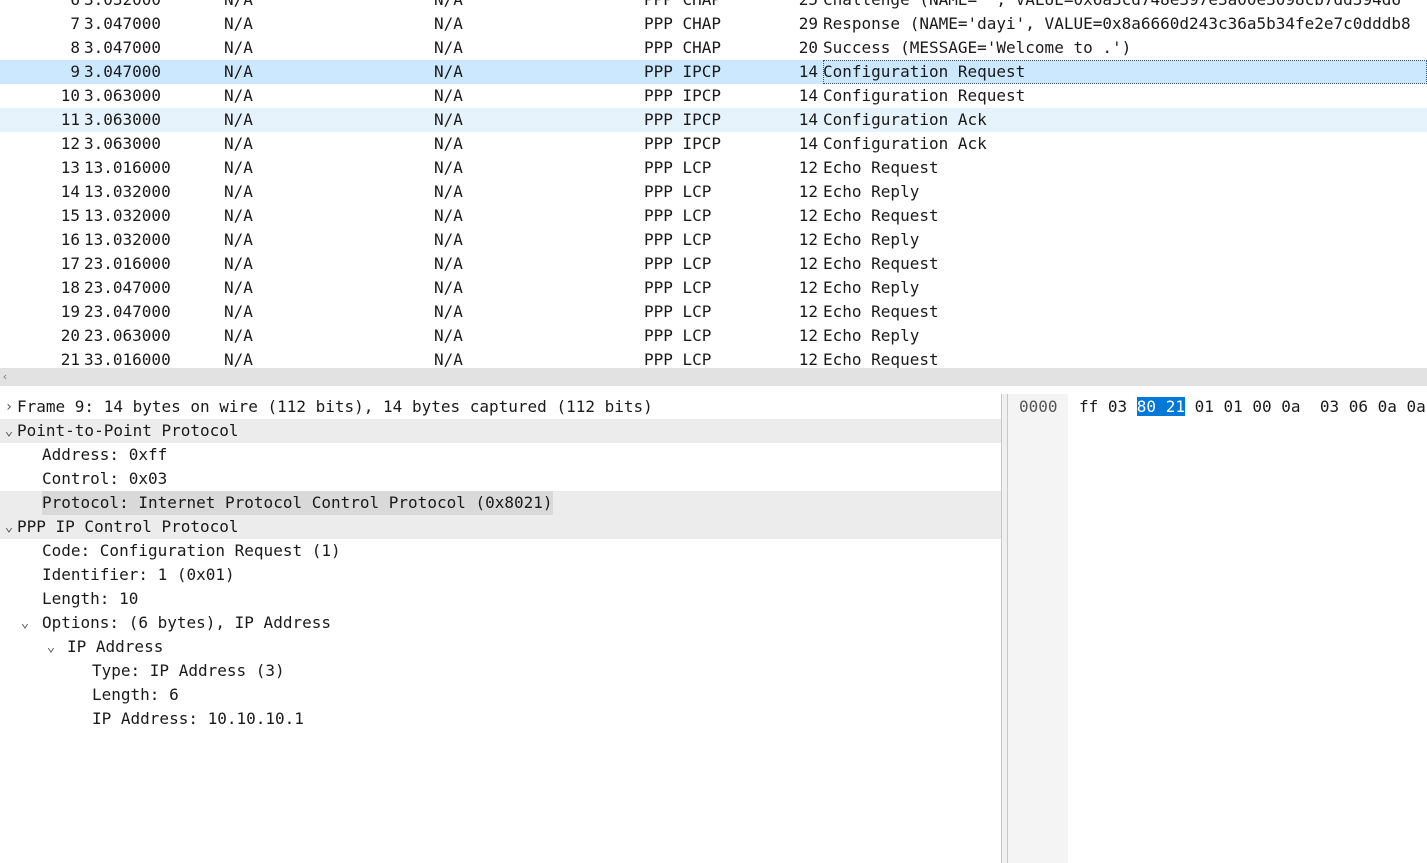 The image size is (1427, 863). What do you see at coordinates (138, 574) in the screenshot?
I see `tree-node-identifier-label: Identifier: 1 (0x01)` at bounding box center [138, 574].